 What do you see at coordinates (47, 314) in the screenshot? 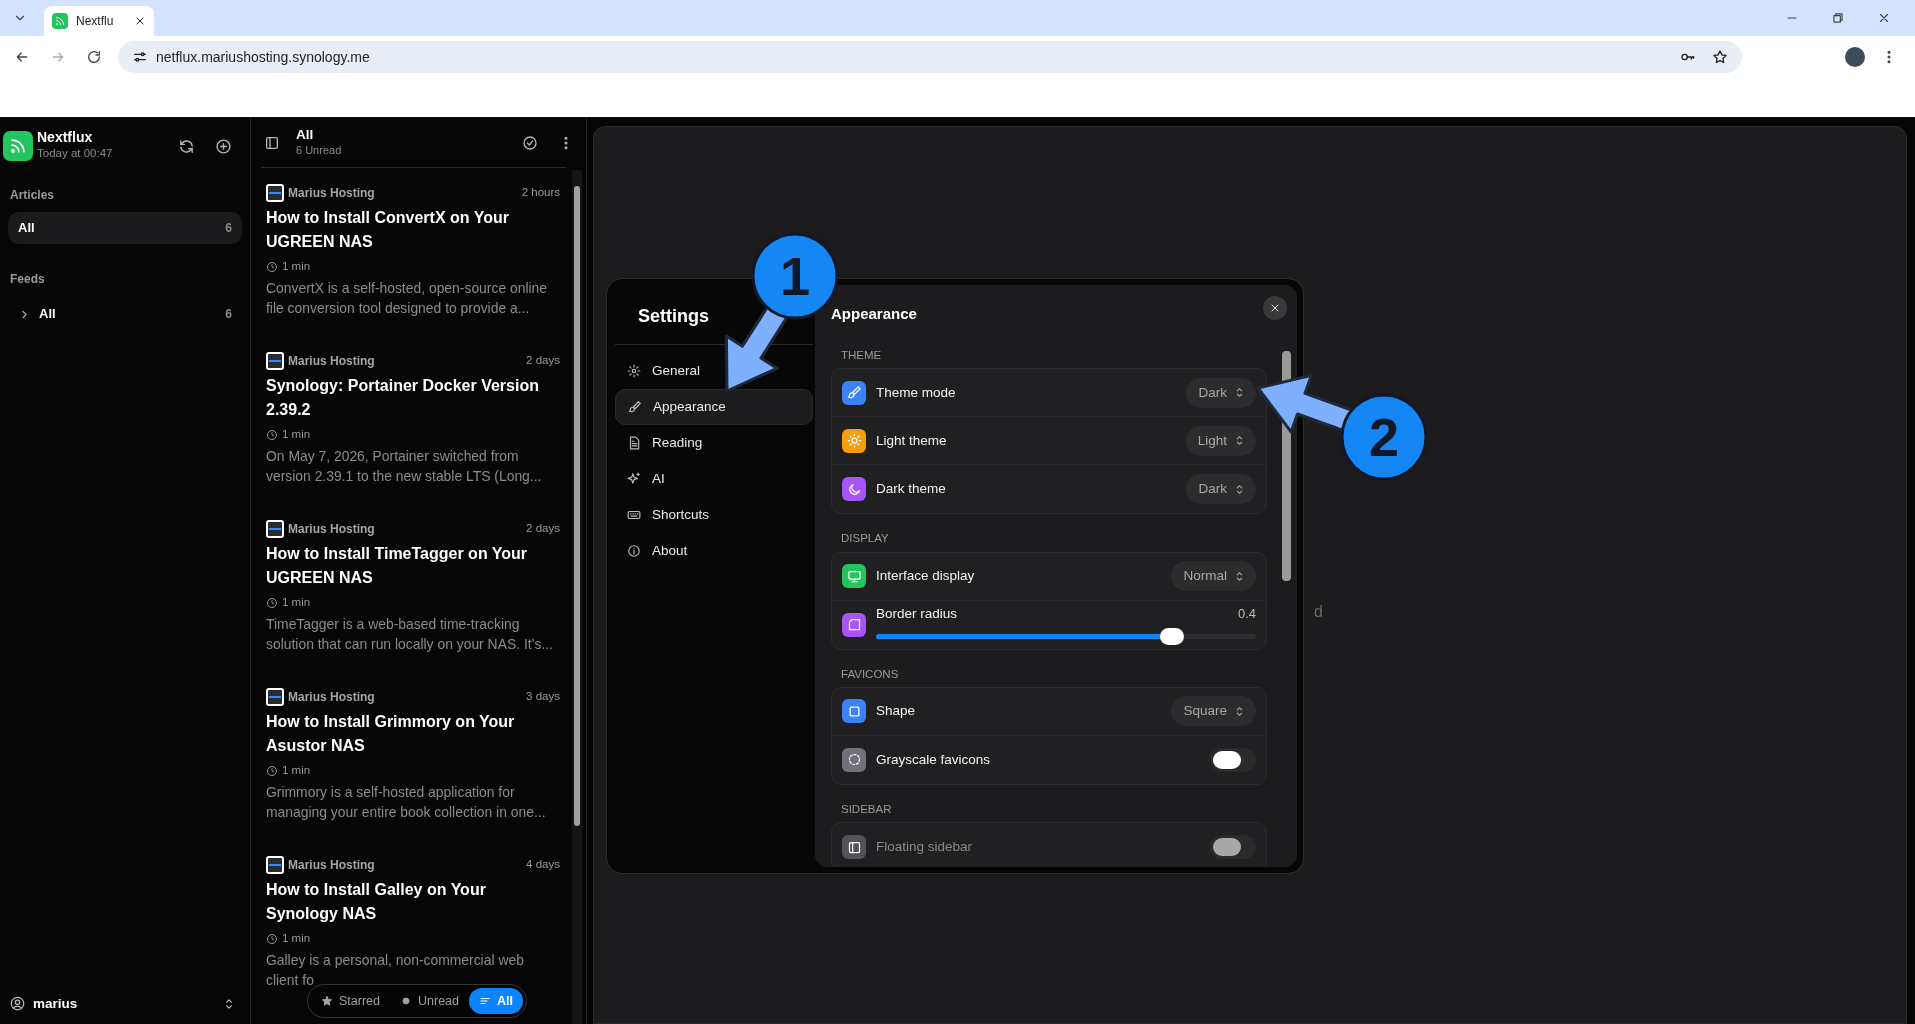
I see `feed-label: All` at bounding box center [47, 314].